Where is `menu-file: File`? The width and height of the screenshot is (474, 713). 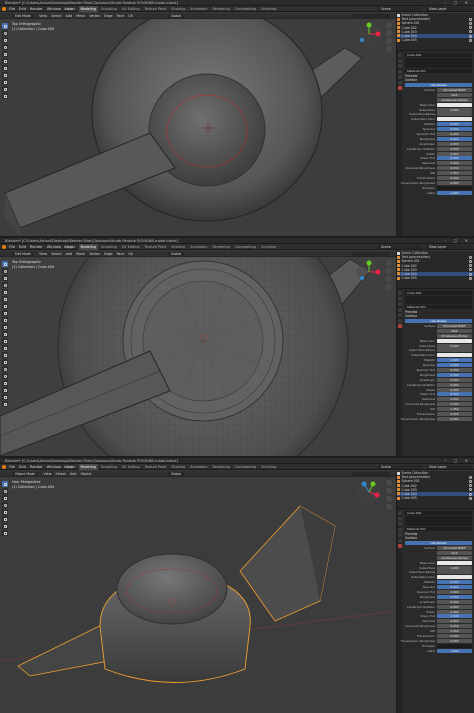
menu-file: File is located at coordinates (12, 467).